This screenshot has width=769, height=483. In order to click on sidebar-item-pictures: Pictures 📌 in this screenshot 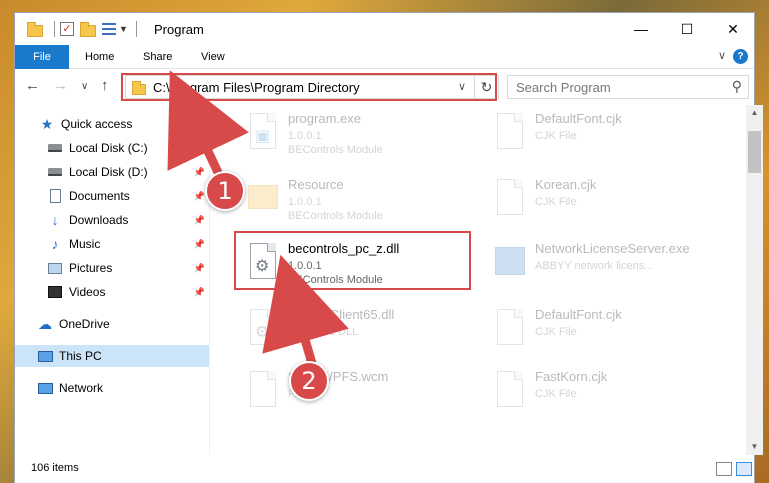, I will do `click(112, 268)`.